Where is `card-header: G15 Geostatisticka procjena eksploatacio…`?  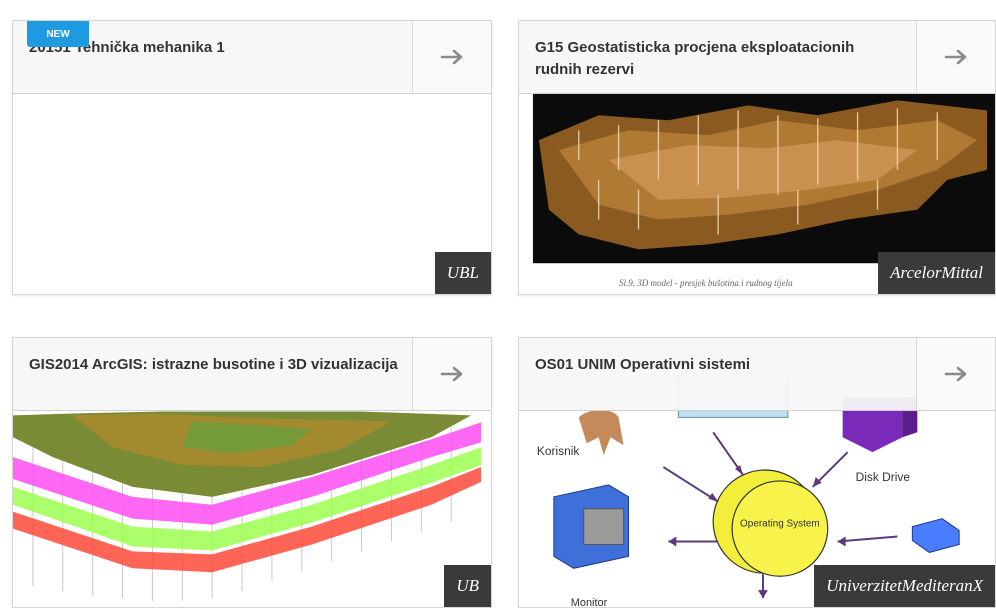 card-header: G15 Geostatisticka procjena eksploatacio… is located at coordinates (757, 57).